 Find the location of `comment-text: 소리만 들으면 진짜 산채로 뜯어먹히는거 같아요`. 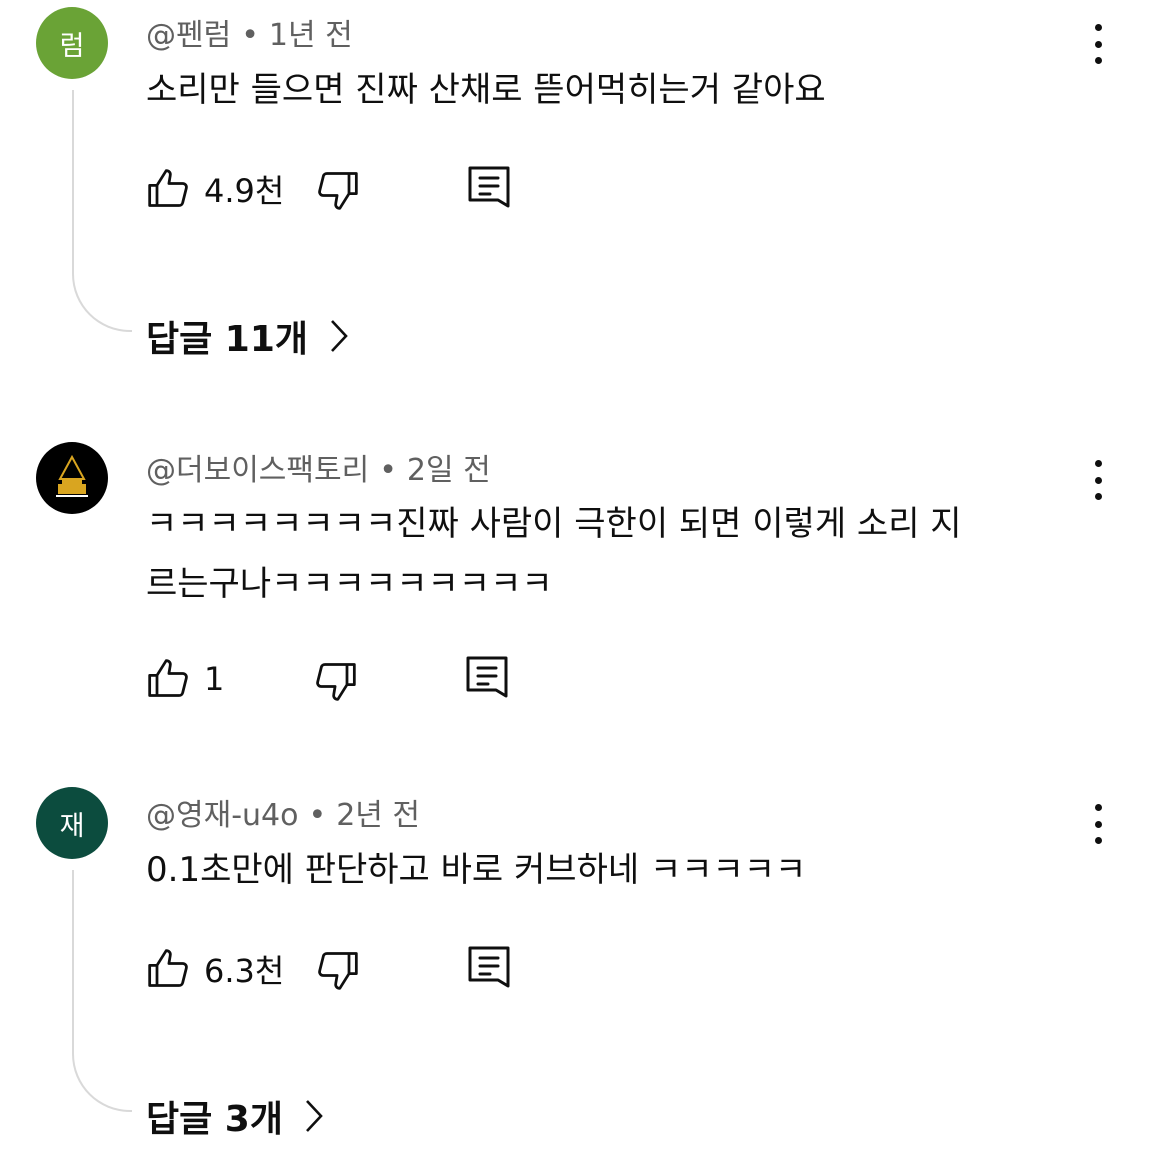

comment-text: 소리만 들으면 진짜 산채로 뜯어먹히는거 같아요 is located at coordinates (621, 90).